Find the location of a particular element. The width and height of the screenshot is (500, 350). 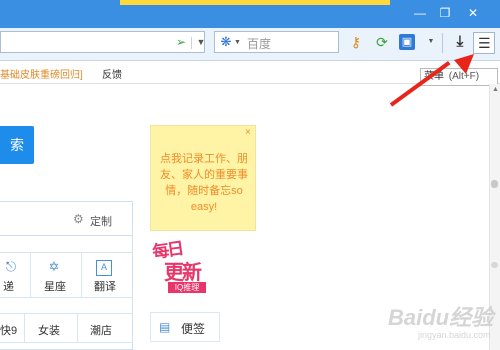

watermark-text: Baidu经验 is located at coordinates (441, 317).